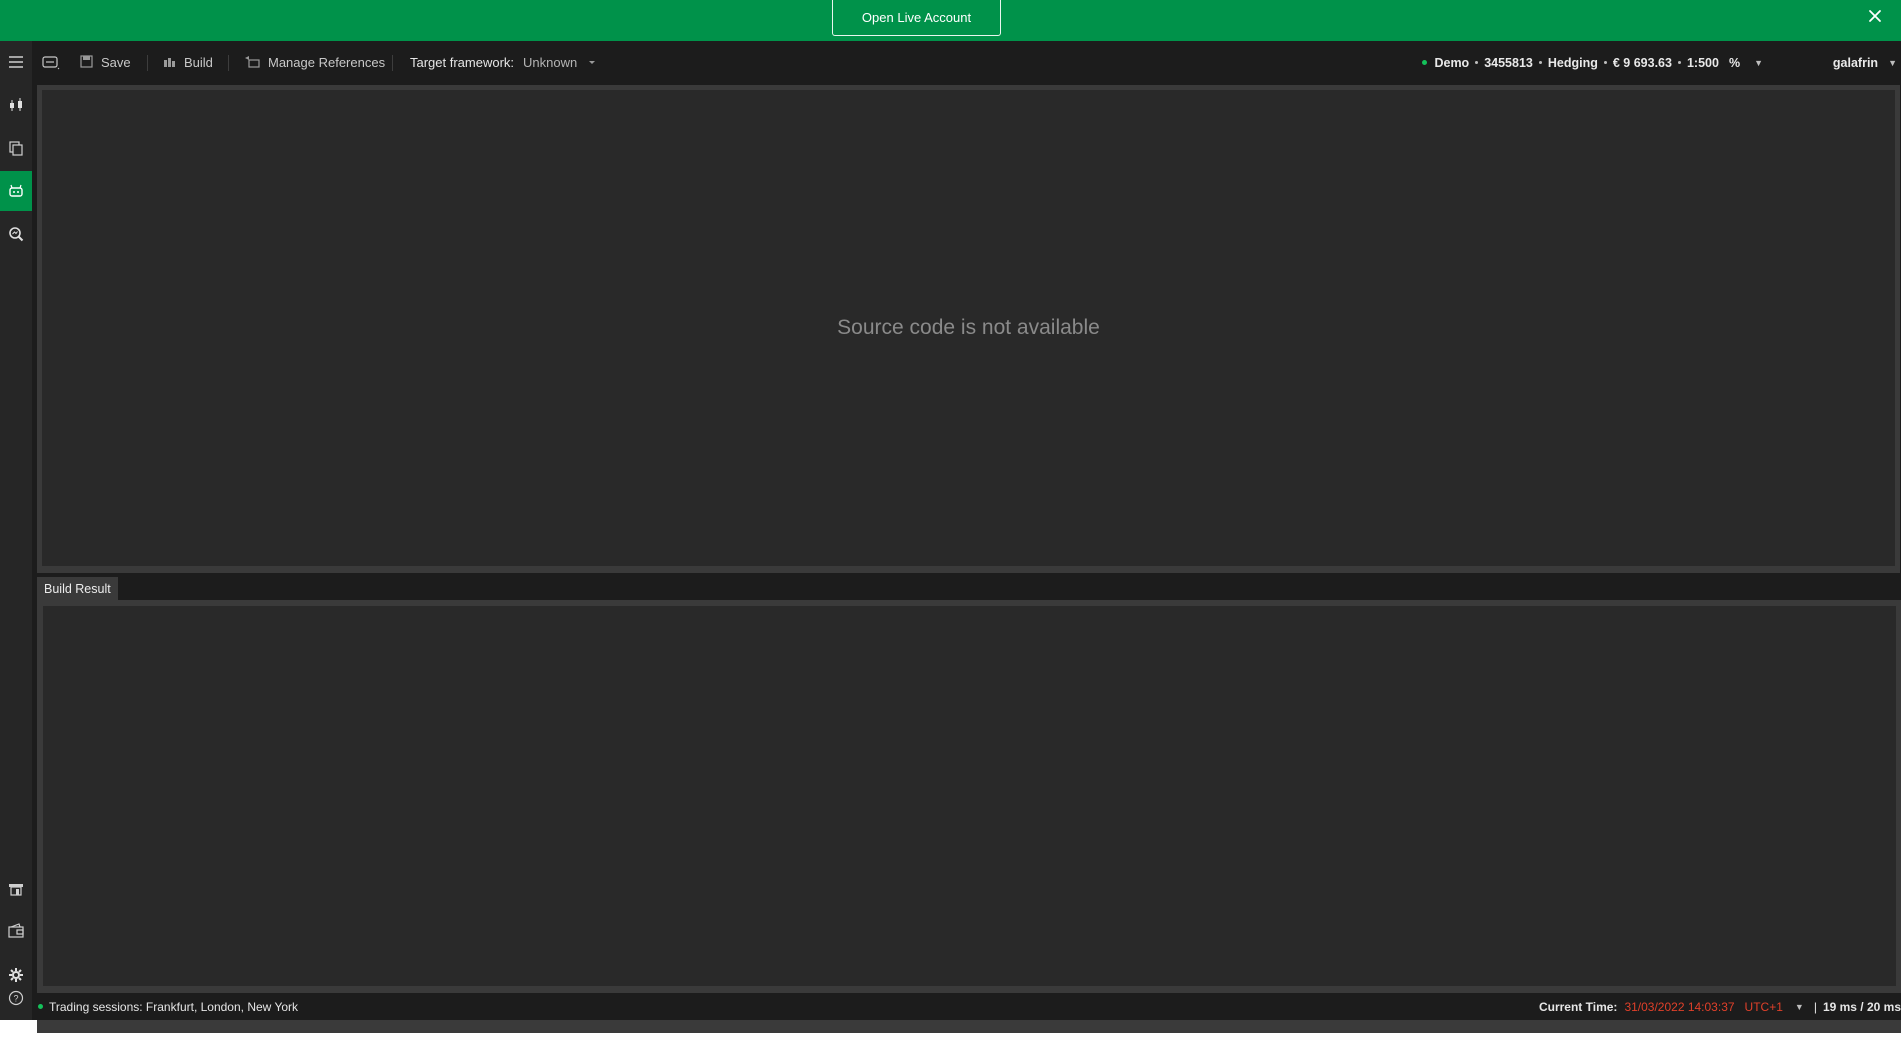 This screenshot has width=1901, height=1053. I want to click on chevron-down-icon, so click(592, 62).